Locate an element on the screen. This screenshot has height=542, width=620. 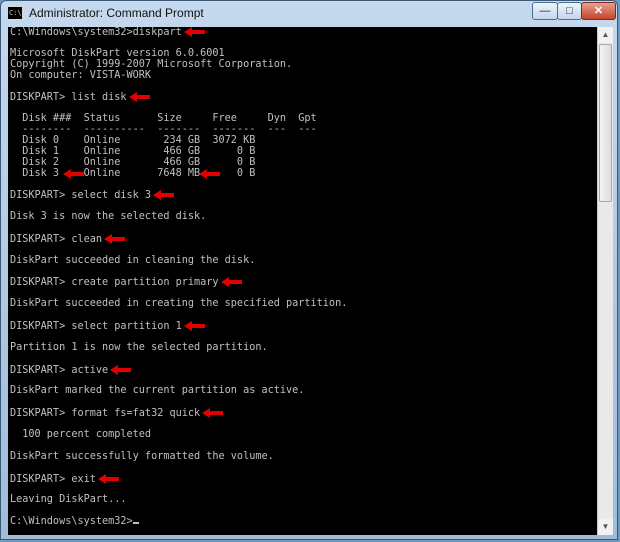
console-line: DISKPART> active is located at coordinates (303, 370).